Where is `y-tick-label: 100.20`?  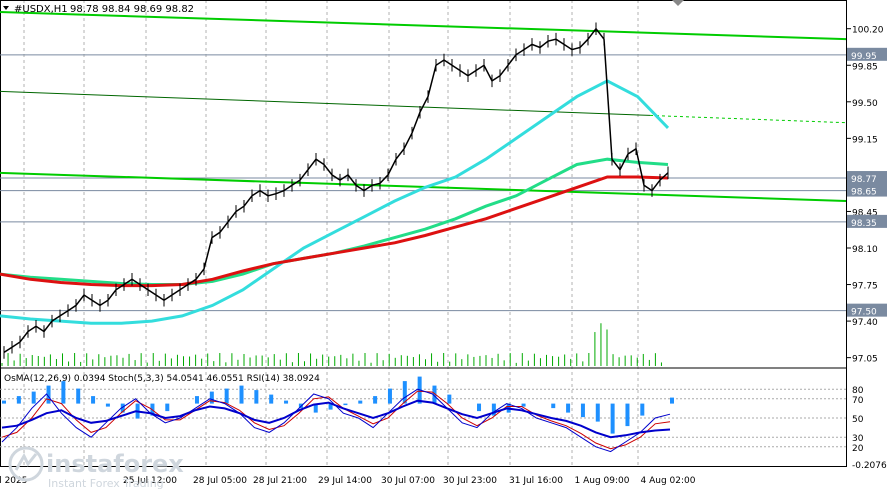
y-tick-label: 100.20 is located at coordinates (868, 31).